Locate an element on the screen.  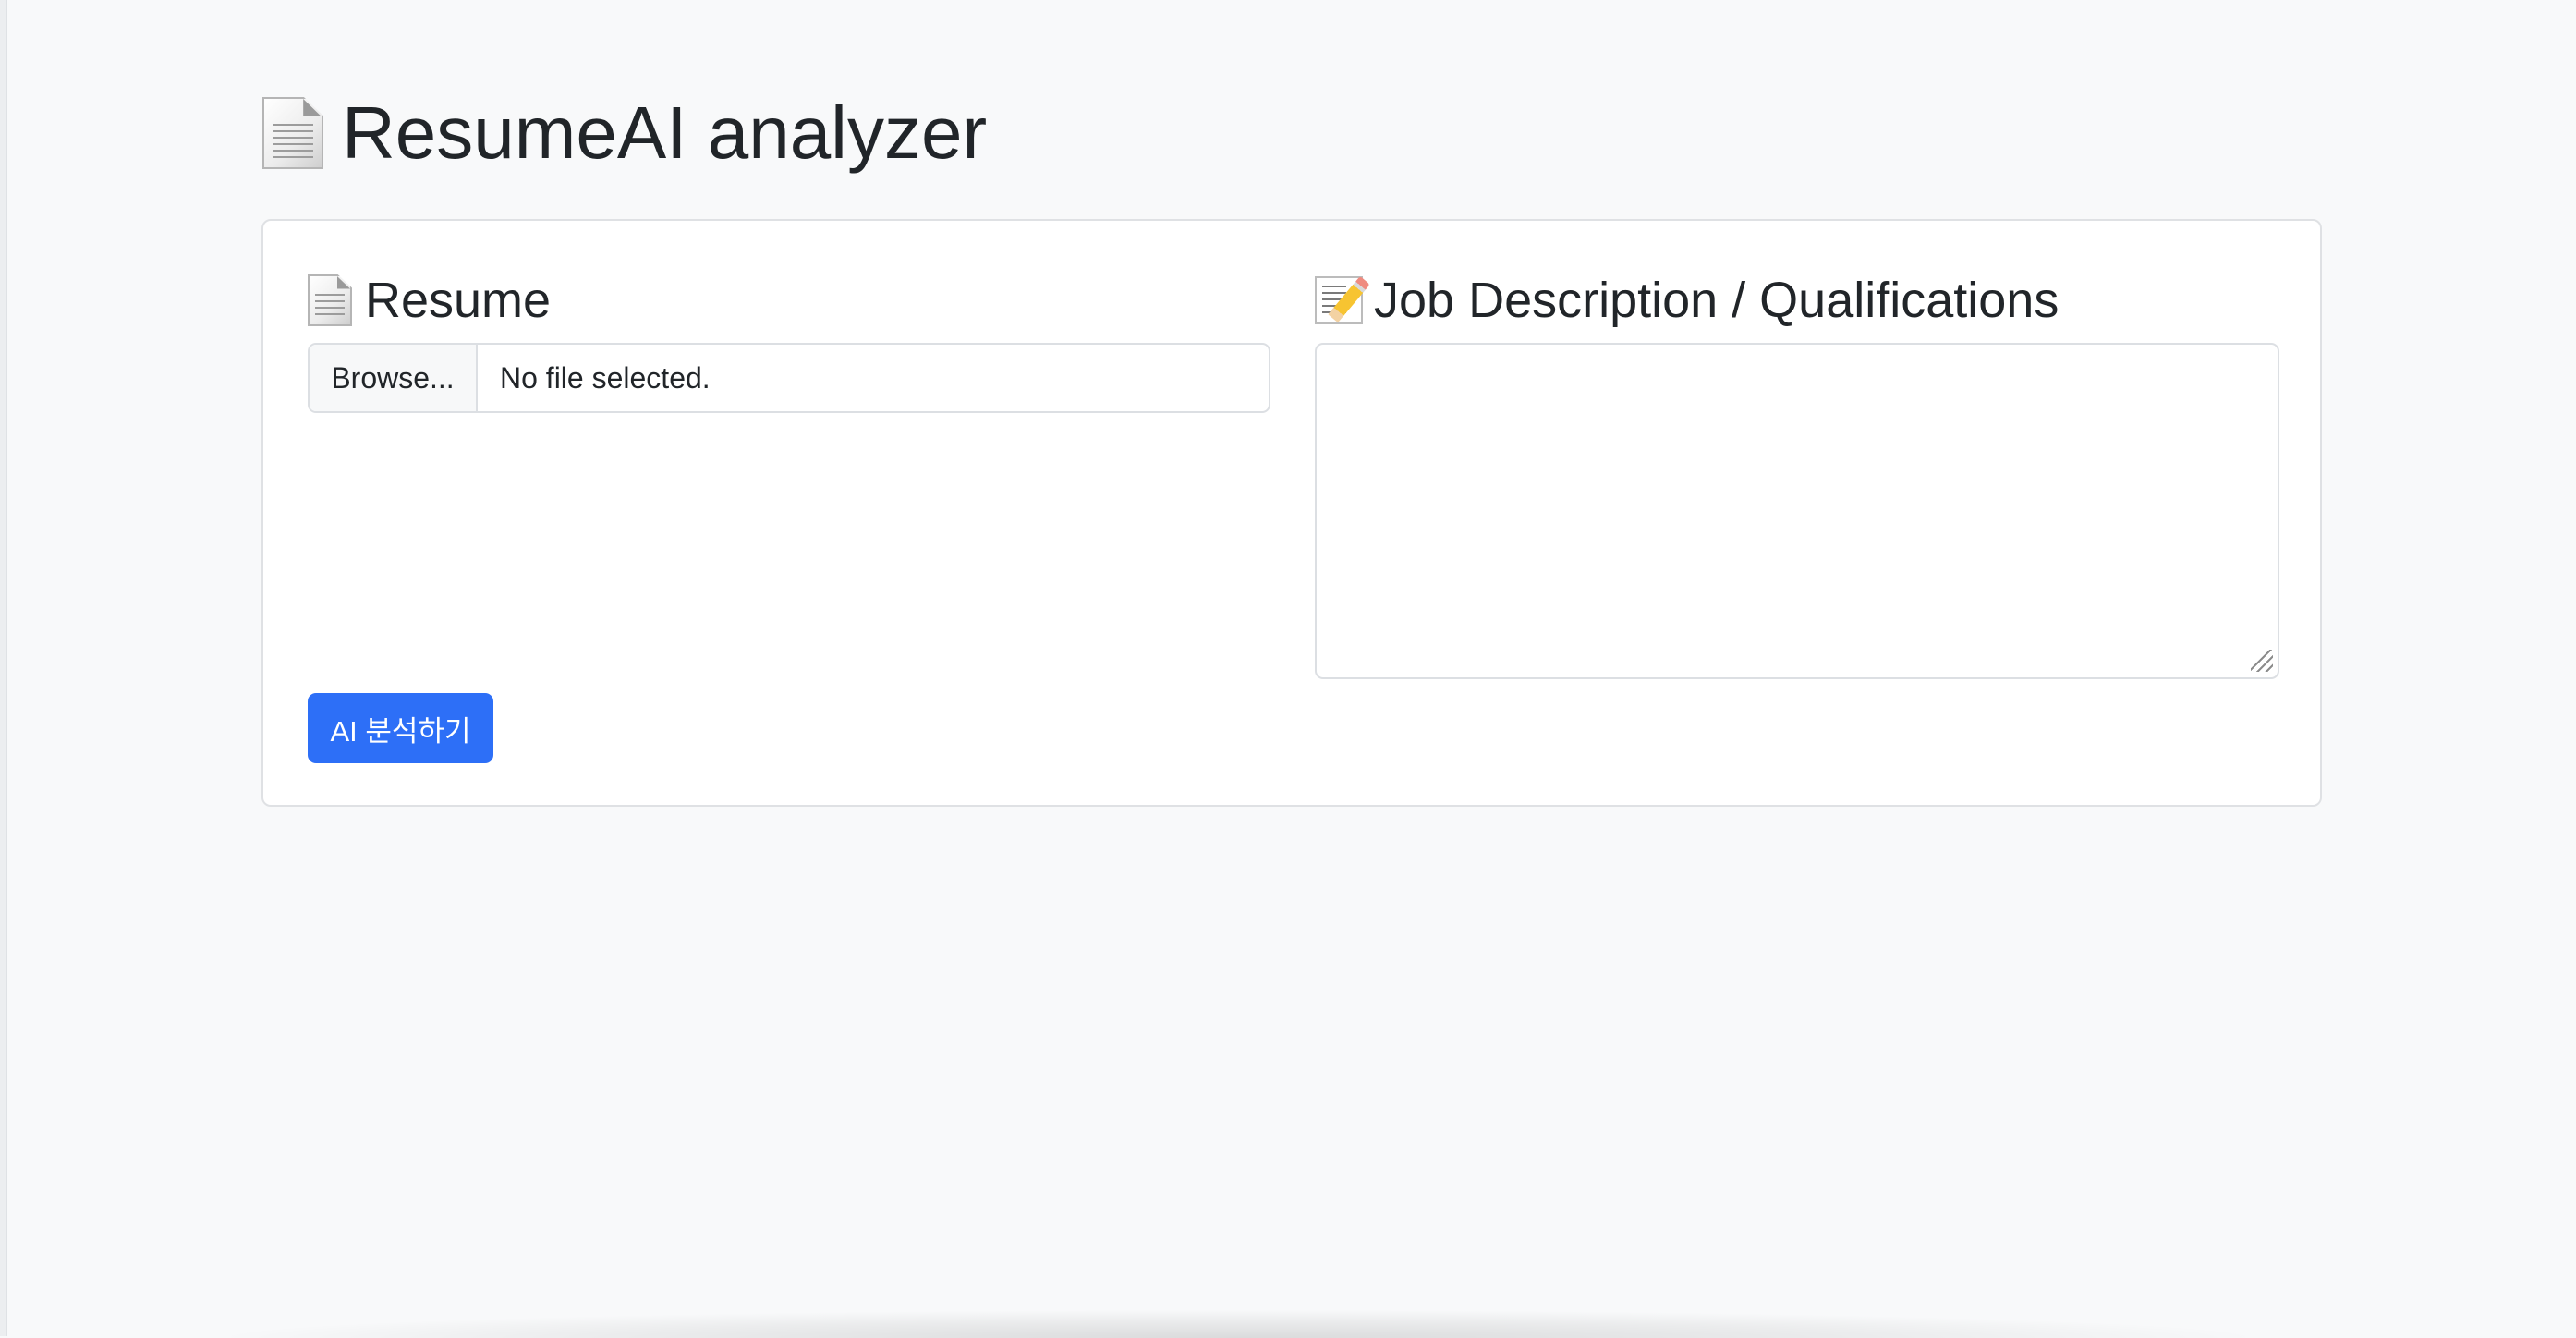
job-description-heading: Job Description / Qualifications is located at coordinates (1687, 301).